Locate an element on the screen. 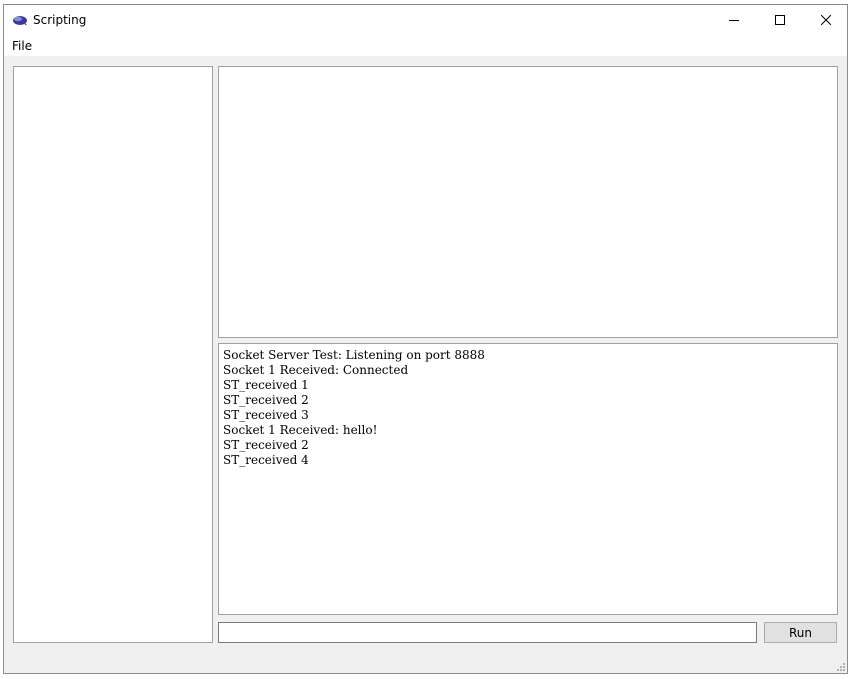  command-input is located at coordinates (487, 632).